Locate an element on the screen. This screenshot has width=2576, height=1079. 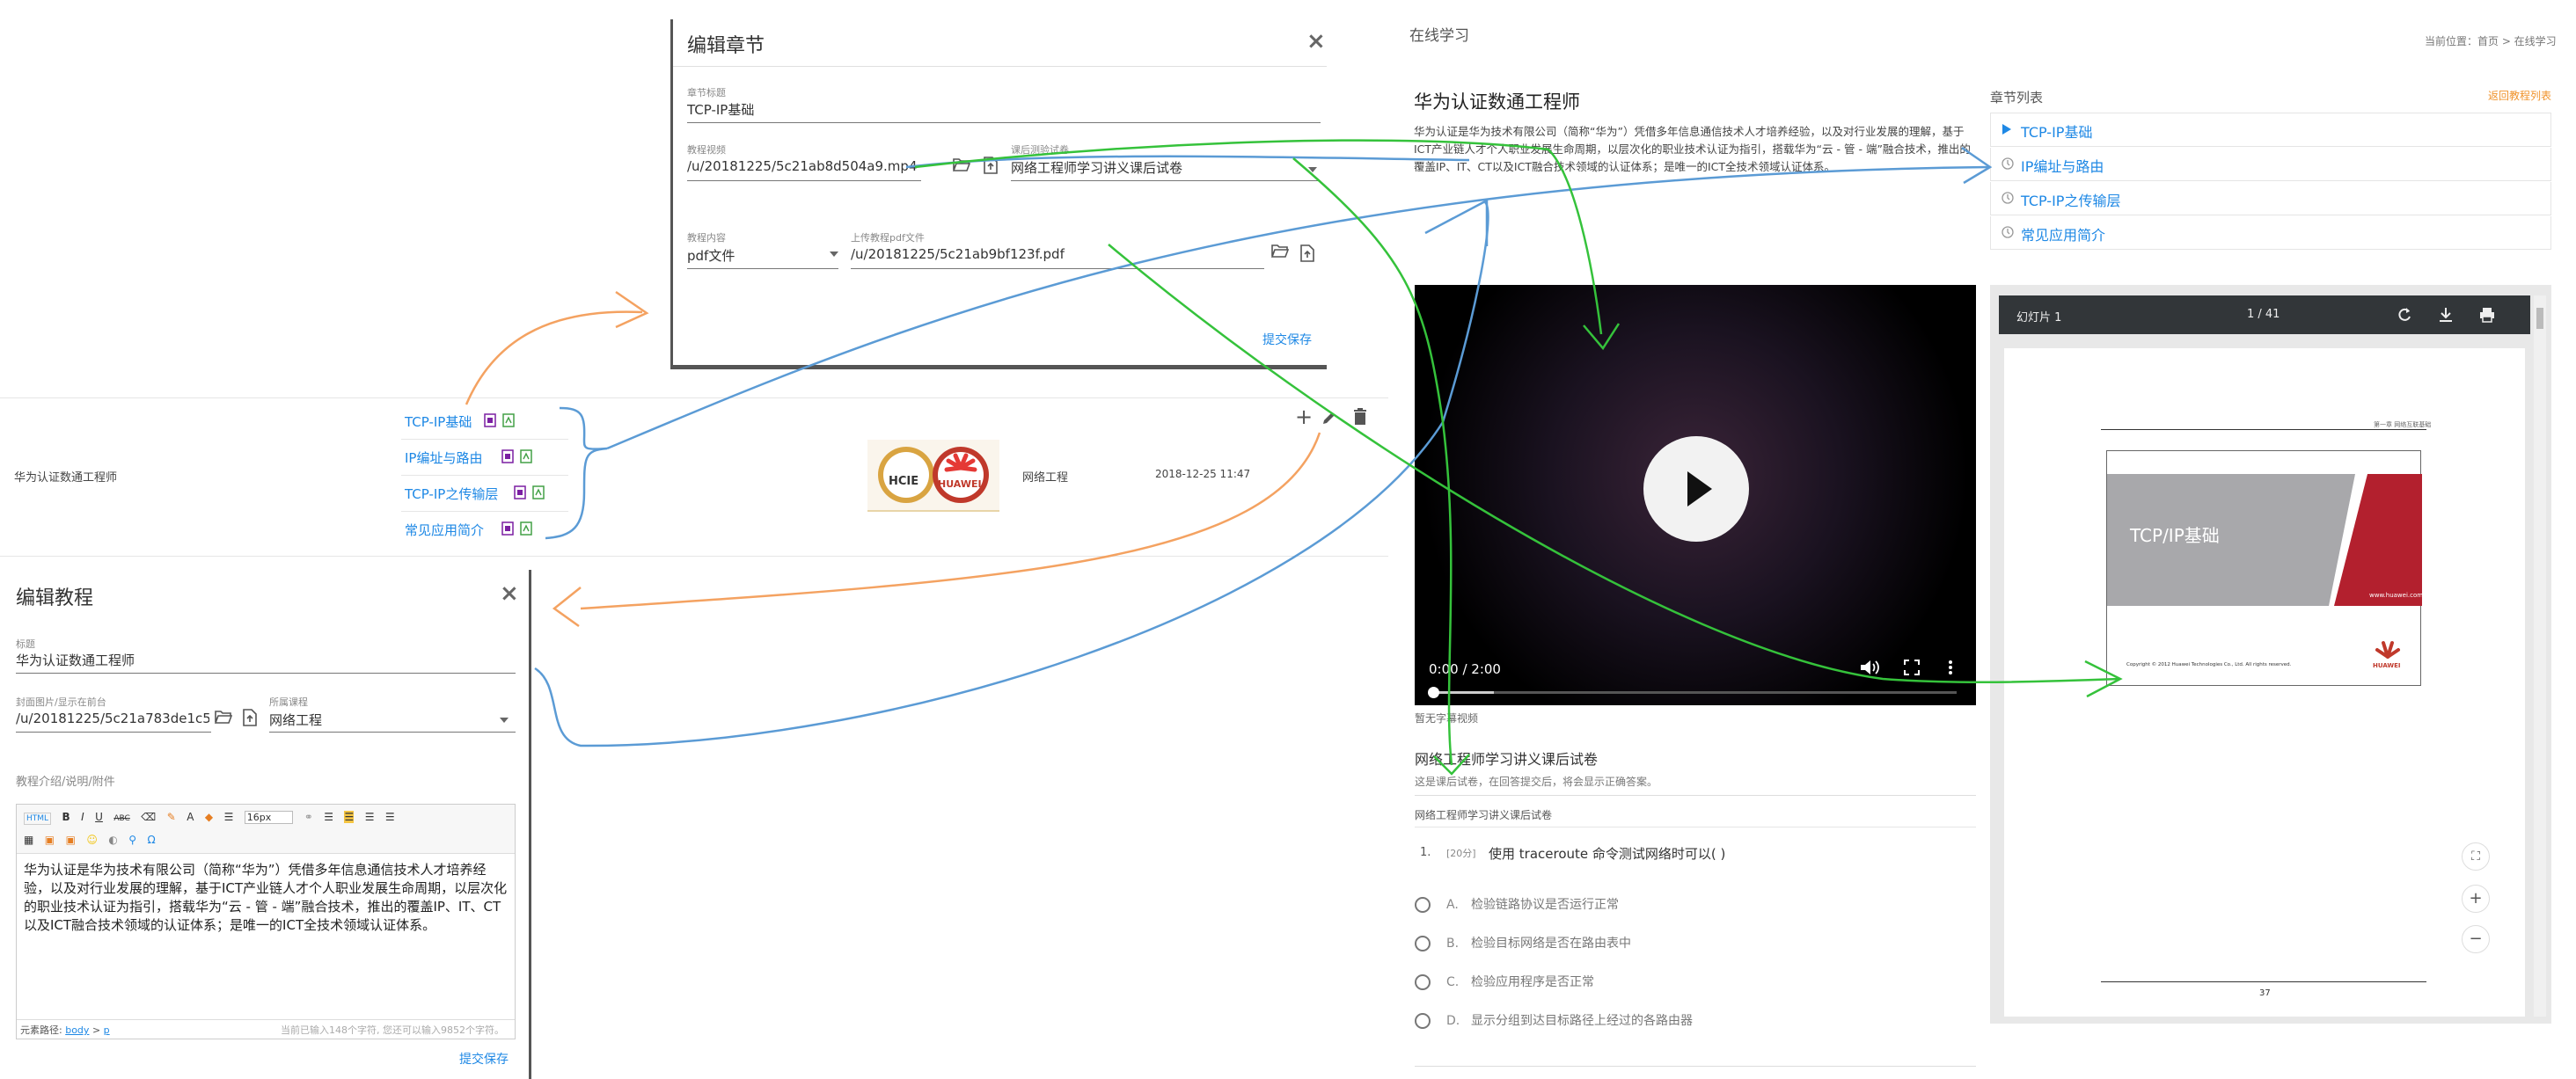
line-height-icon: ☰ is located at coordinates (229, 817).